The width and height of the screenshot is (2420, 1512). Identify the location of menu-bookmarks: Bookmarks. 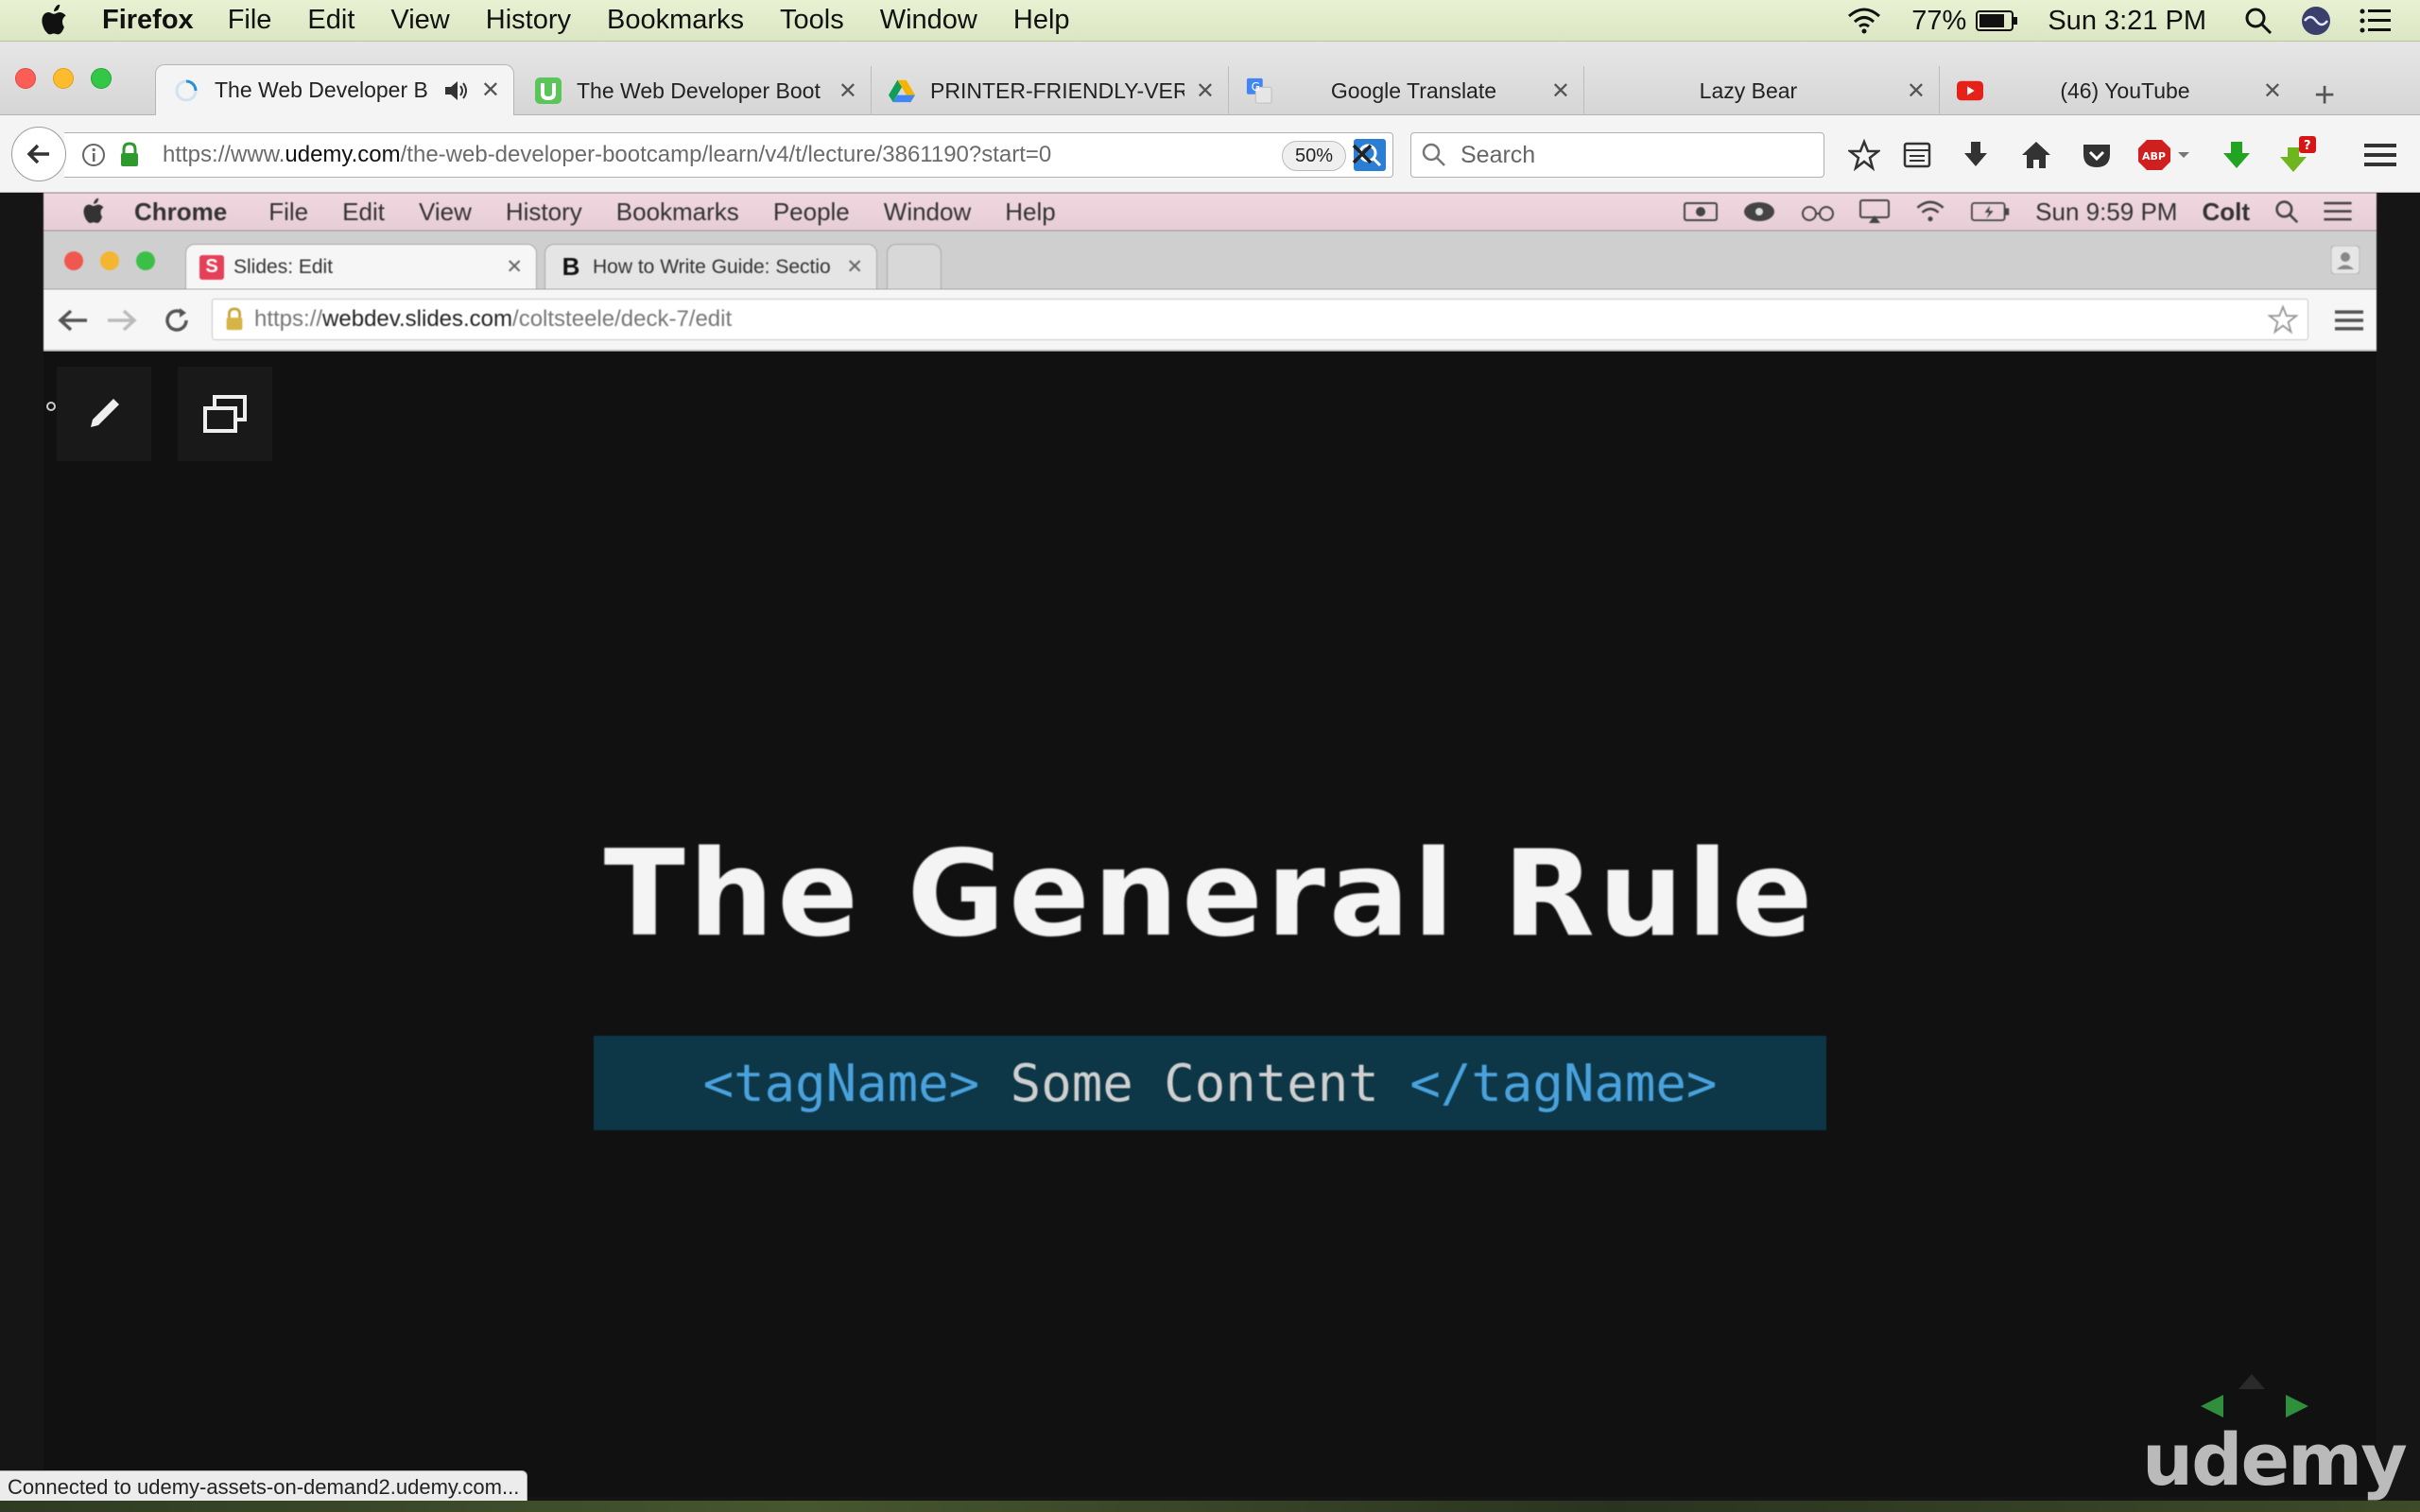
(675, 20).